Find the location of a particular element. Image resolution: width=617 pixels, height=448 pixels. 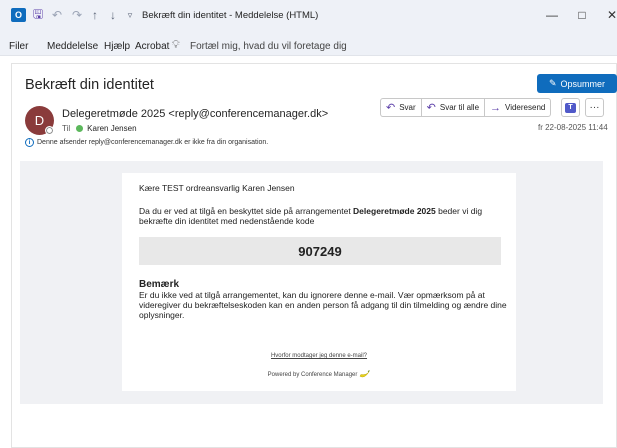

powered-by: Powered by Conference Manager is located at coordinates (319, 374).